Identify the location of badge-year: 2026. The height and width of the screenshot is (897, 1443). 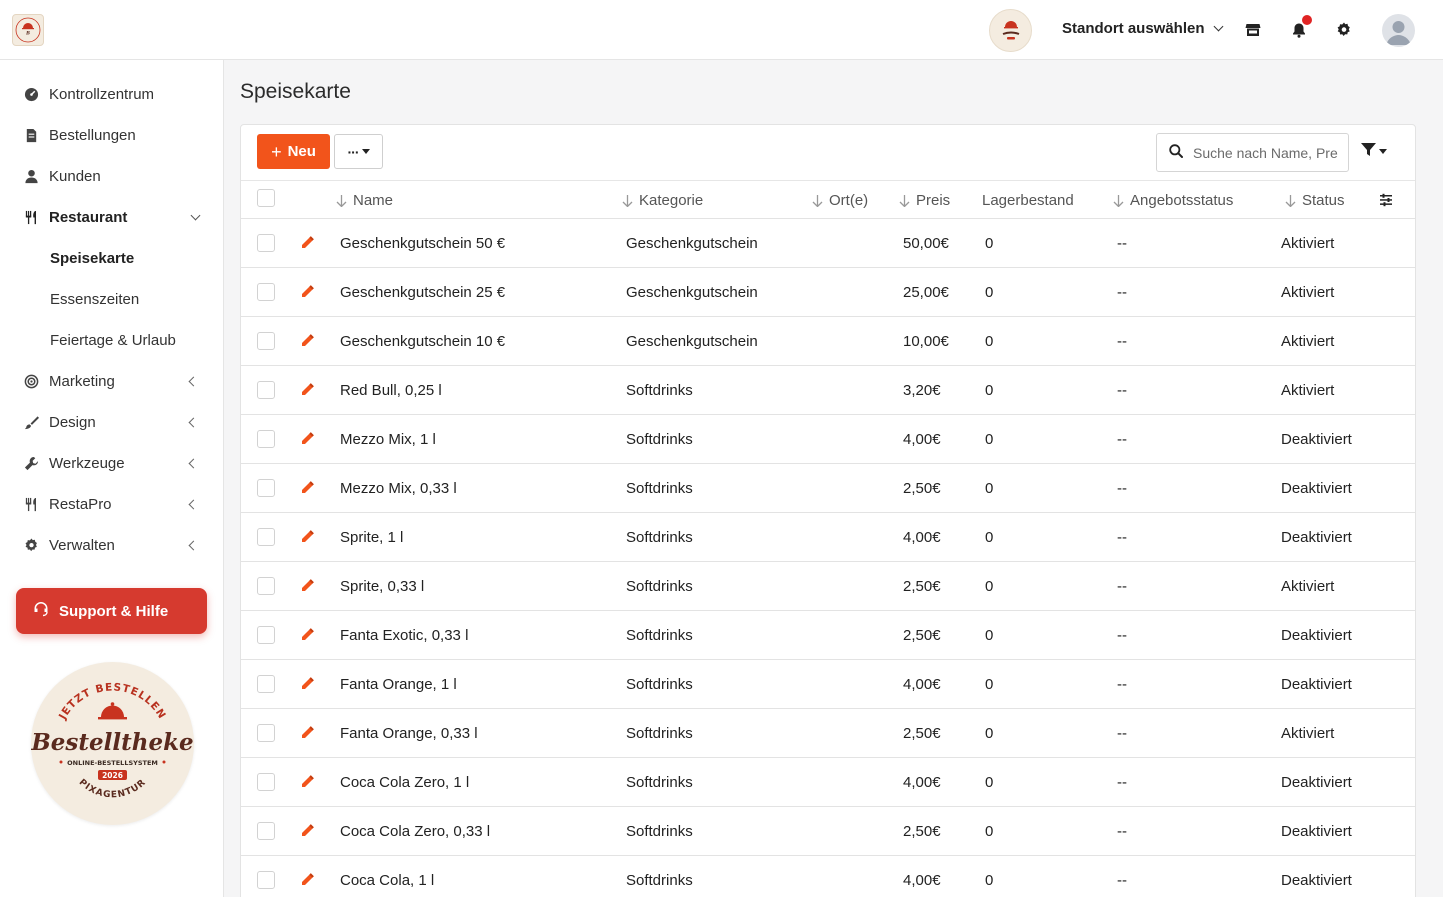
(112, 775).